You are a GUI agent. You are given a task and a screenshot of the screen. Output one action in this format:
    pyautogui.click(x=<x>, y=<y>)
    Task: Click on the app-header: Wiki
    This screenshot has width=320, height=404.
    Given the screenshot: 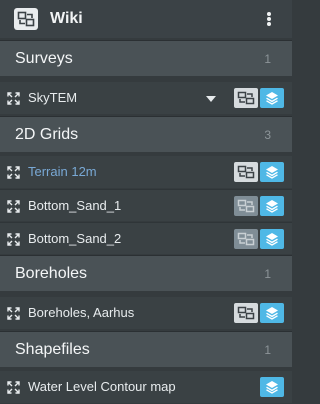 What is the action you would take?
    pyautogui.click(x=146, y=19)
    